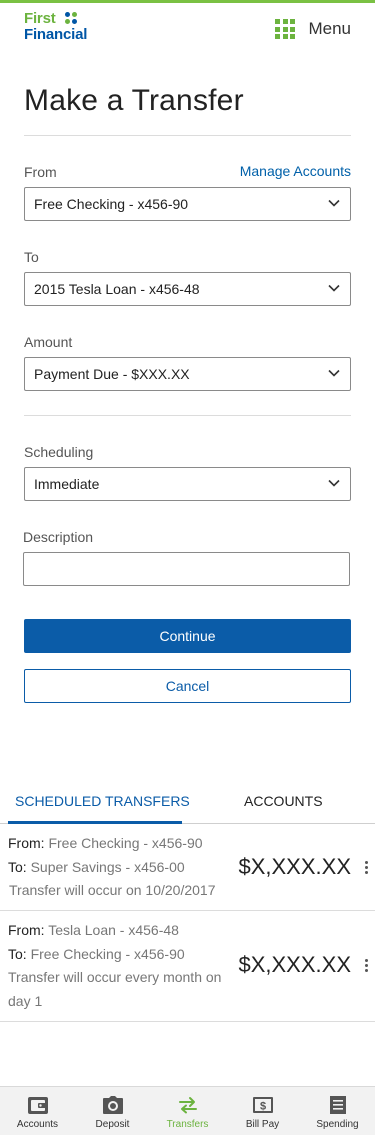  I want to click on transfer-schedule-note: Transfer will occur on 10/20/2017, so click(112, 890).